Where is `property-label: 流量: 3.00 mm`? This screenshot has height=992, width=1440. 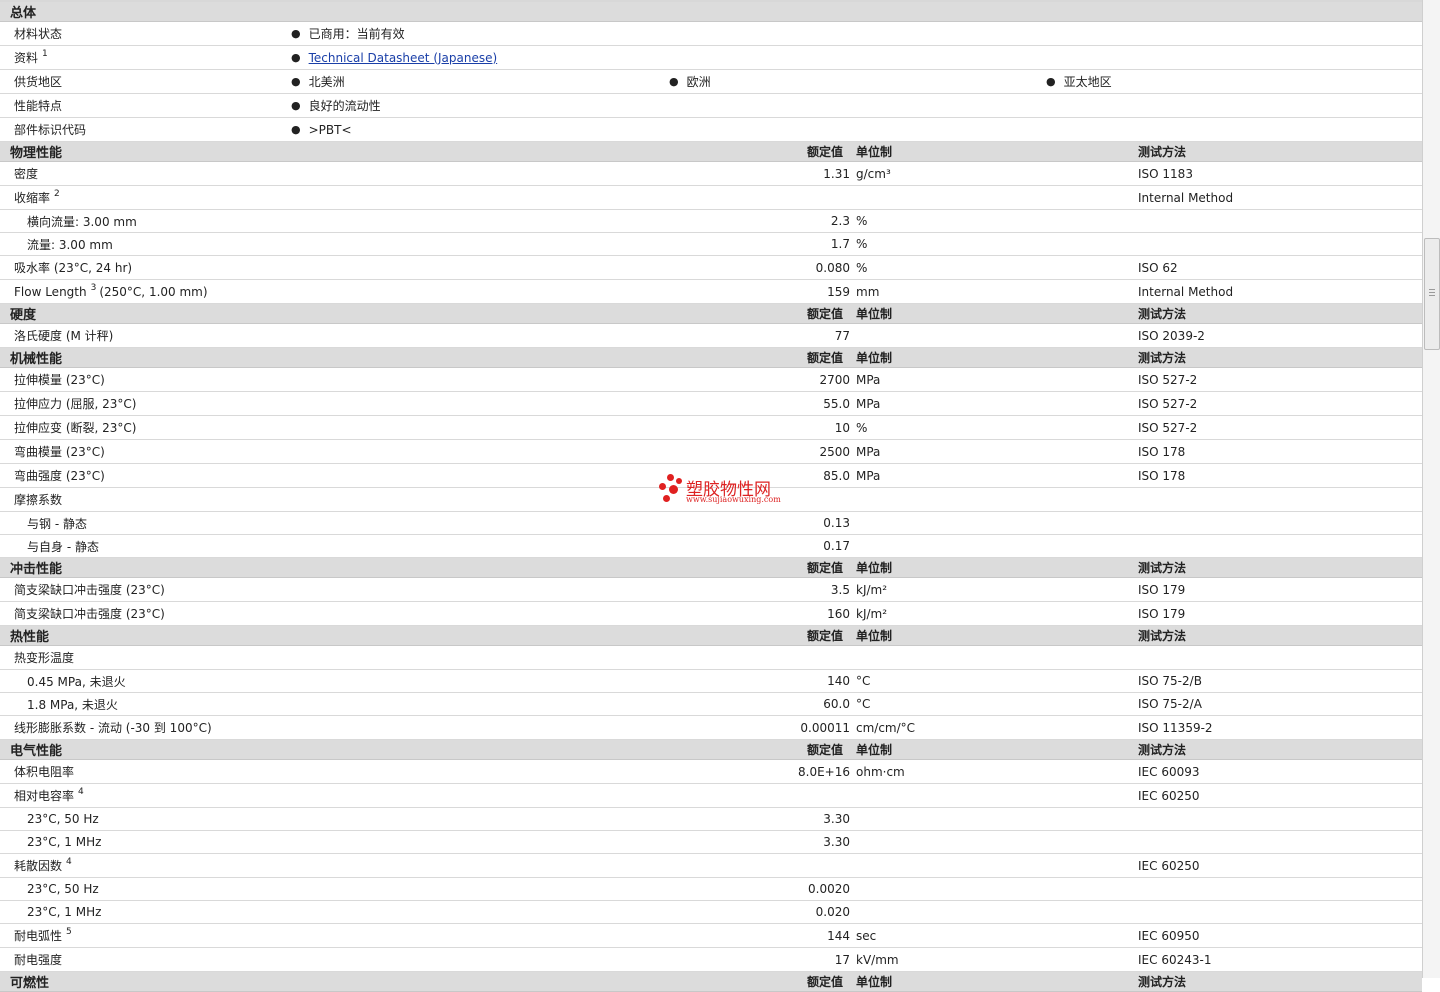
property-label: 流量: 3.00 mm is located at coordinates (70, 244).